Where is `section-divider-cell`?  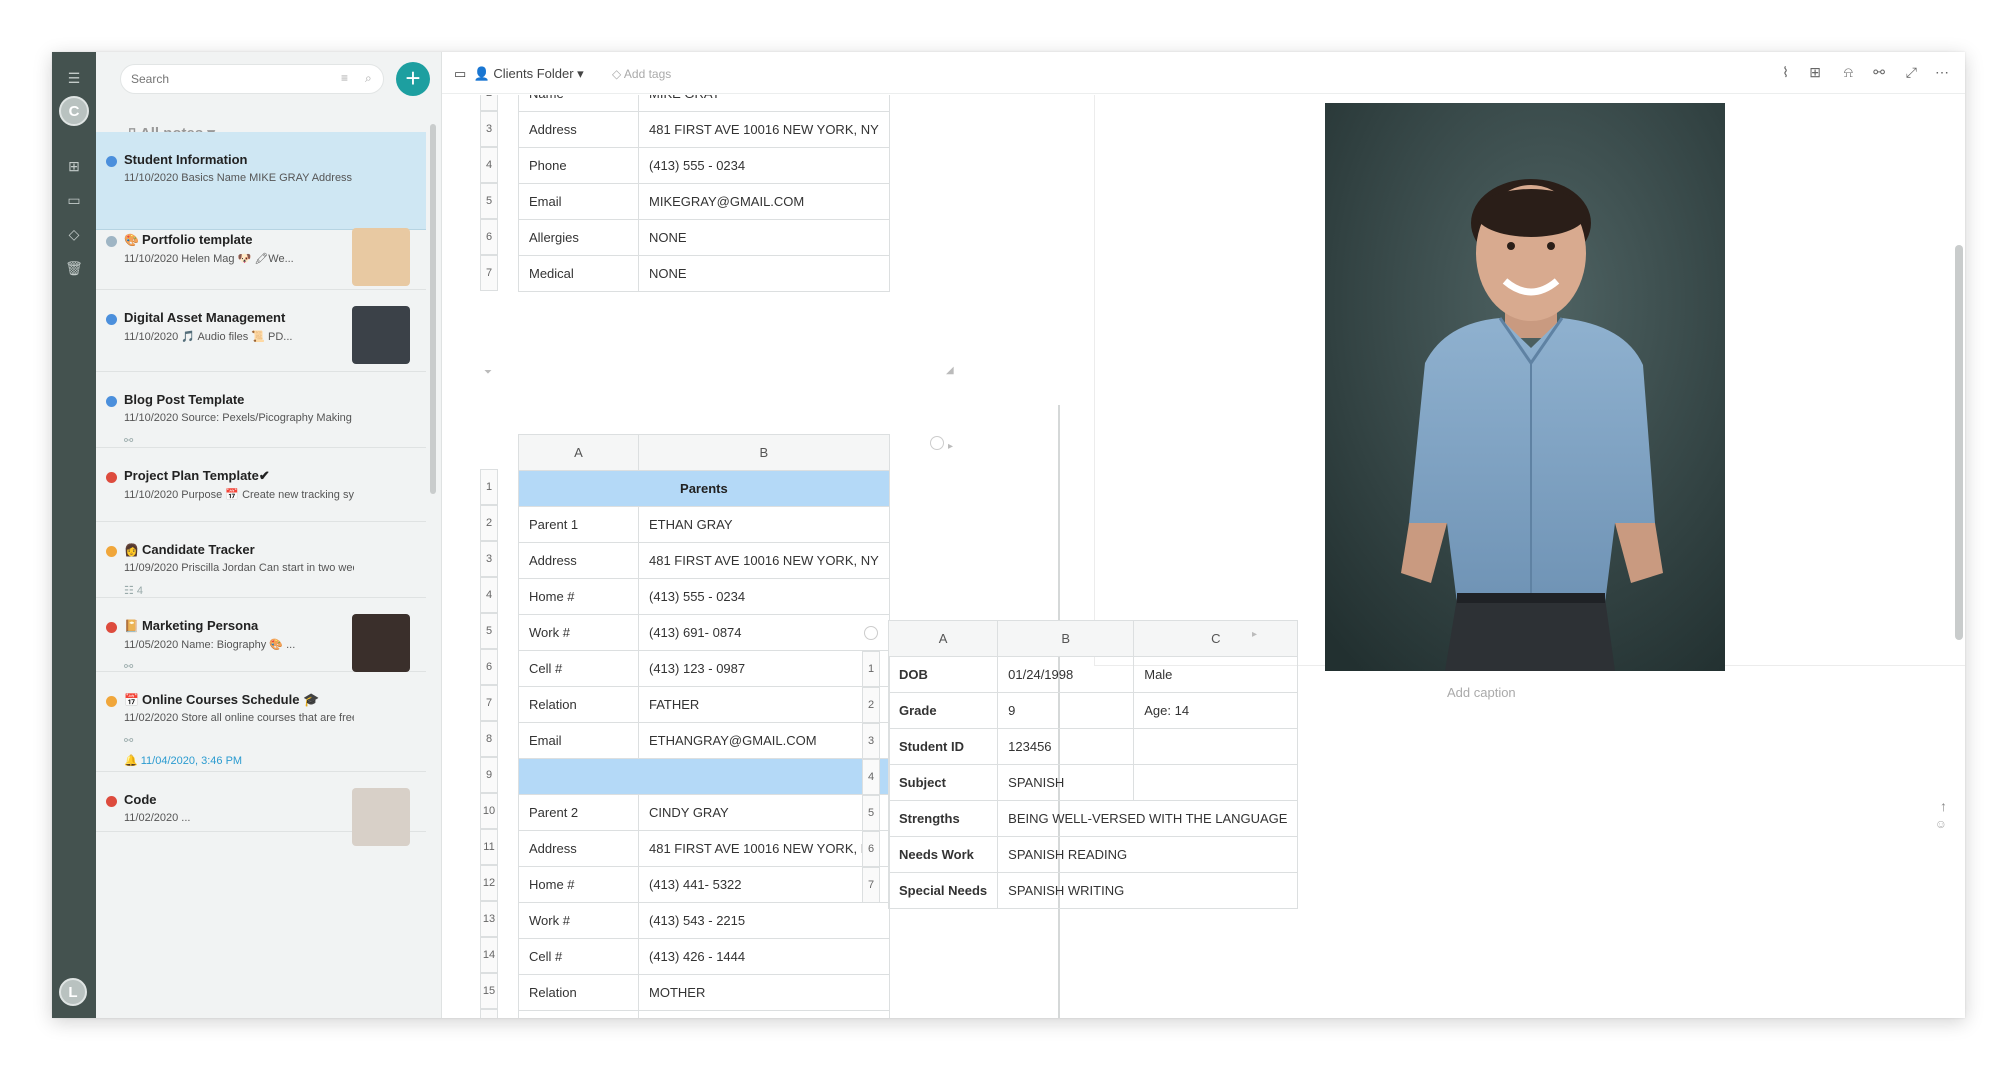 section-divider-cell is located at coordinates (704, 776).